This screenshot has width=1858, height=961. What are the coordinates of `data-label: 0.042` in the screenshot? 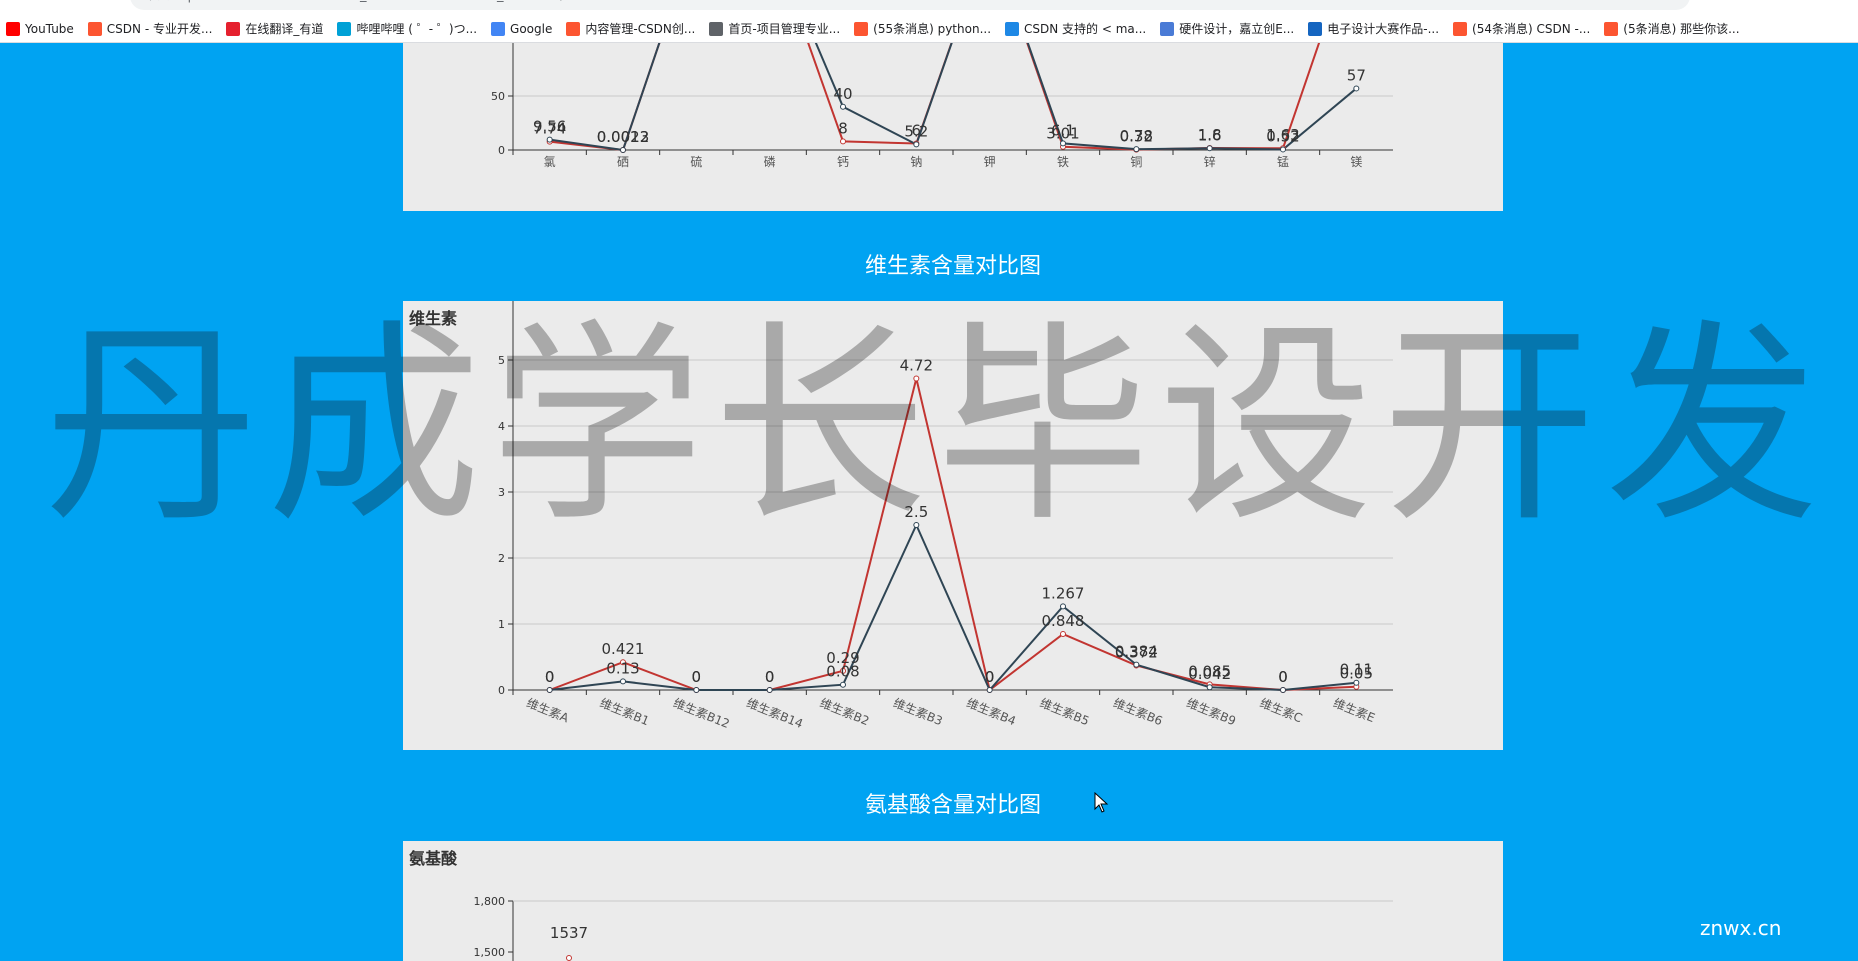 It's located at (1209, 674).